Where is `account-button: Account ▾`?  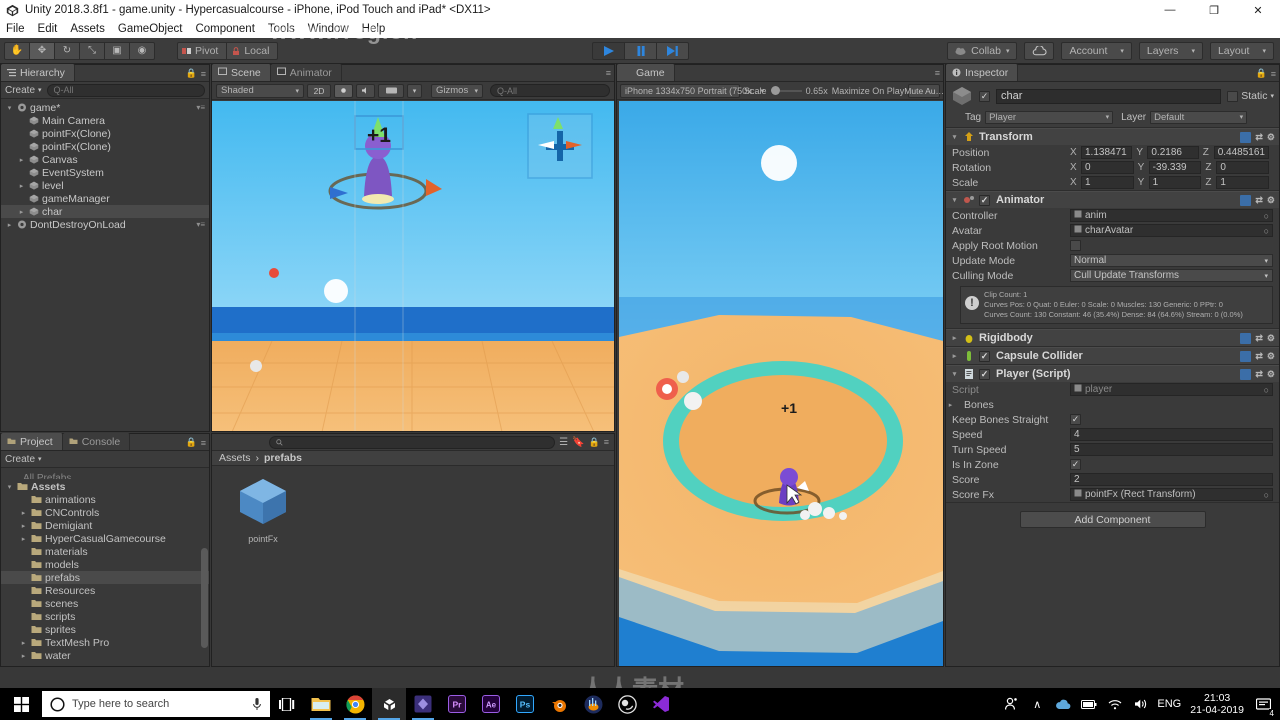 account-button: Account ▾ is located at coordinates (1096, 50).